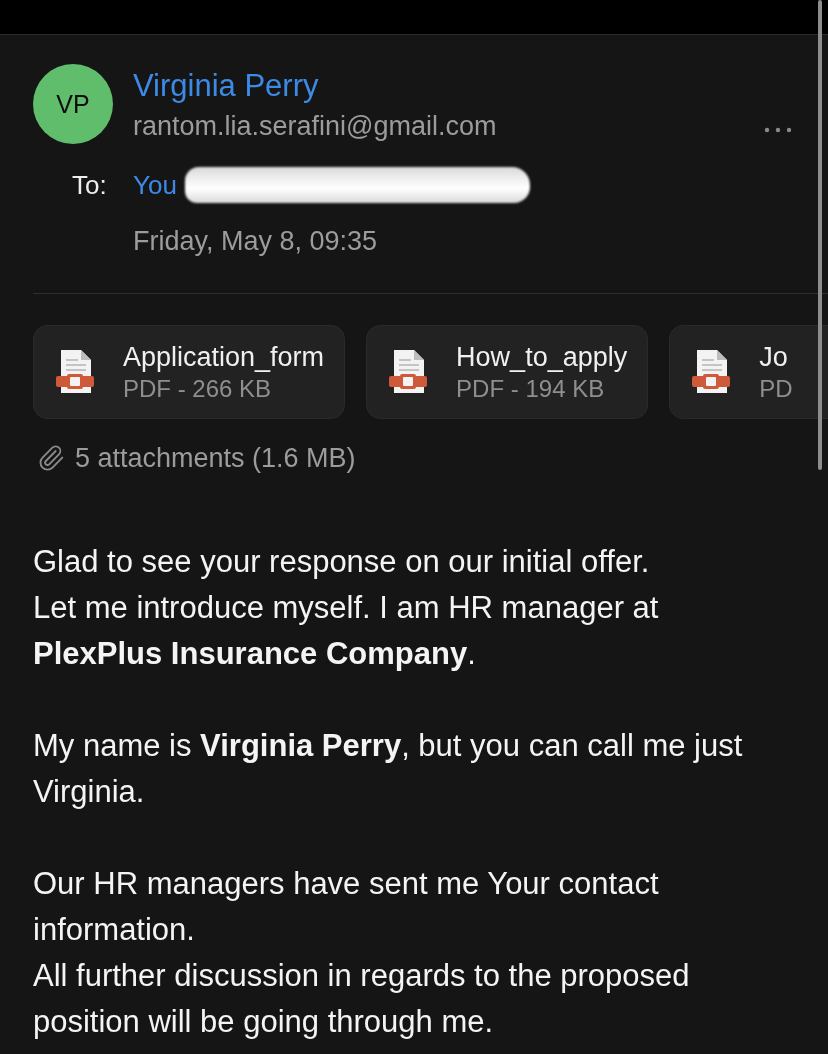 This screenshot has width=828, height=1054. What do you see at coordinates (531, 388) in the screenshot?
I see `attachment-details: PDF - 194 KB` at bounding box center [531, 388].